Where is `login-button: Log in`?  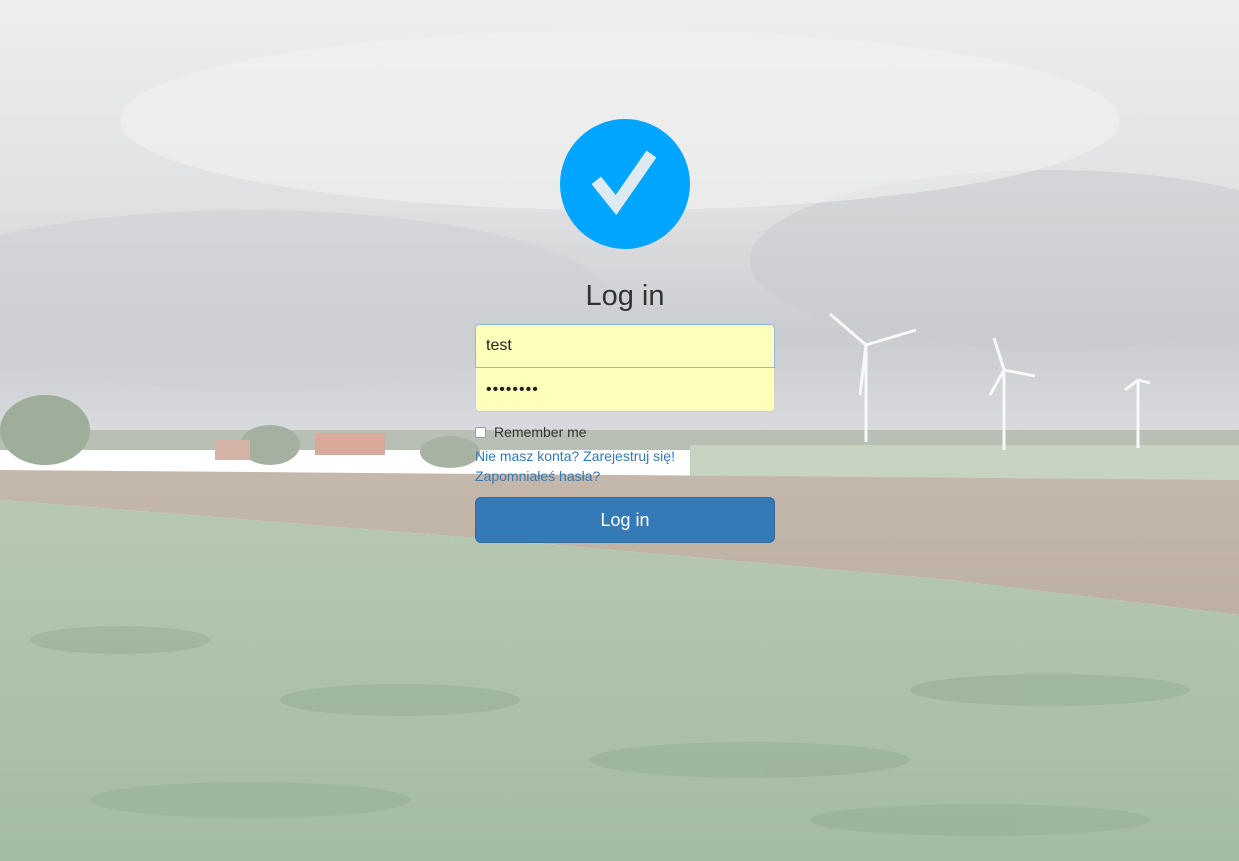
login-button: Log in is located at coordinates (625, 520).